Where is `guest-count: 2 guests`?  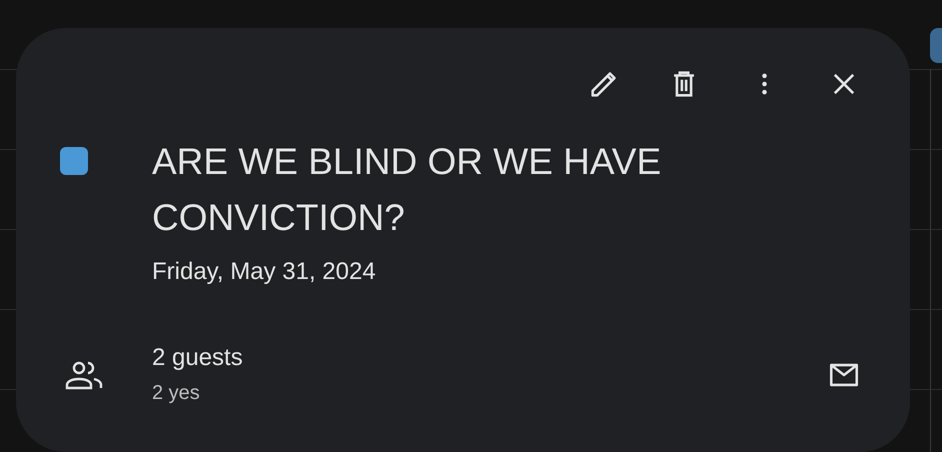 guest-count: 2 guests is located at coordinates (198, 358).